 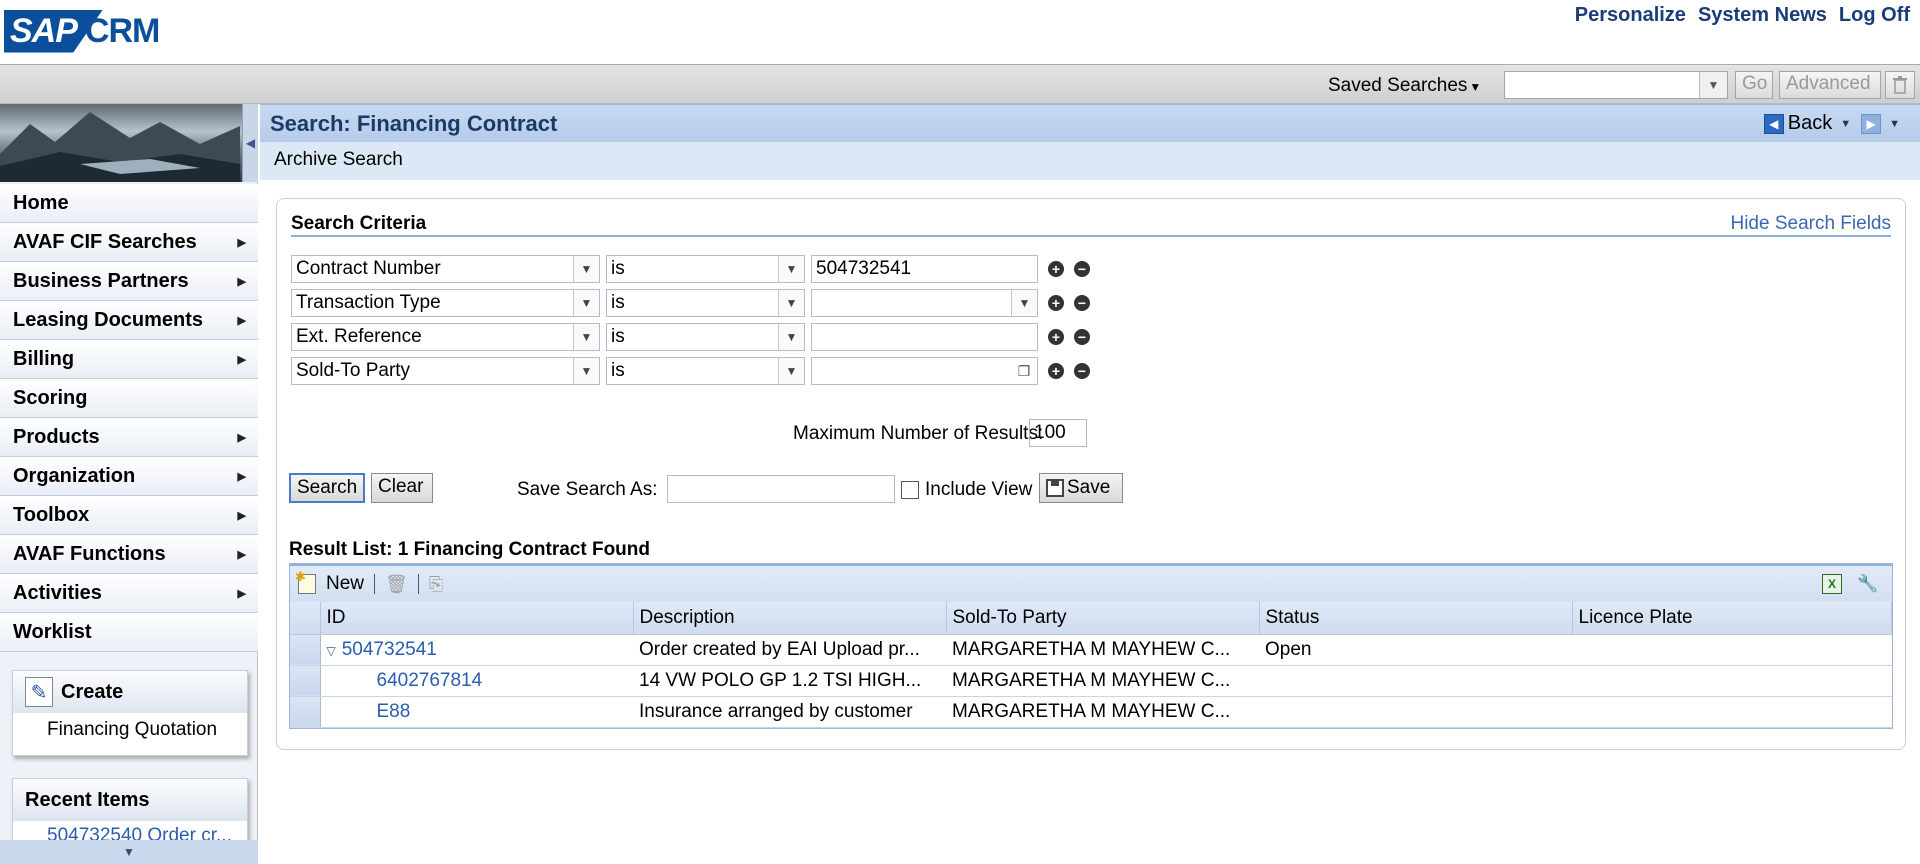 What do you see at coordinates (1762, 15) in the screenshot?
I see `system-news-link: System News` at bounding box center [1762, 15].